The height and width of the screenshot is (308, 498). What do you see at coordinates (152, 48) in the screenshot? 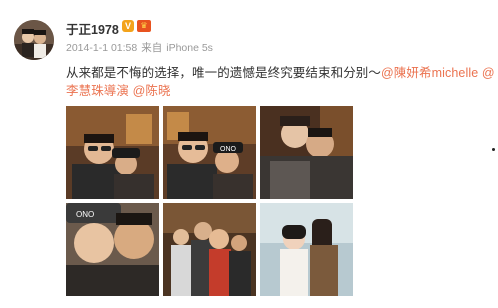
I see `source-prefix: 来自` at bounding box center [152, 48].